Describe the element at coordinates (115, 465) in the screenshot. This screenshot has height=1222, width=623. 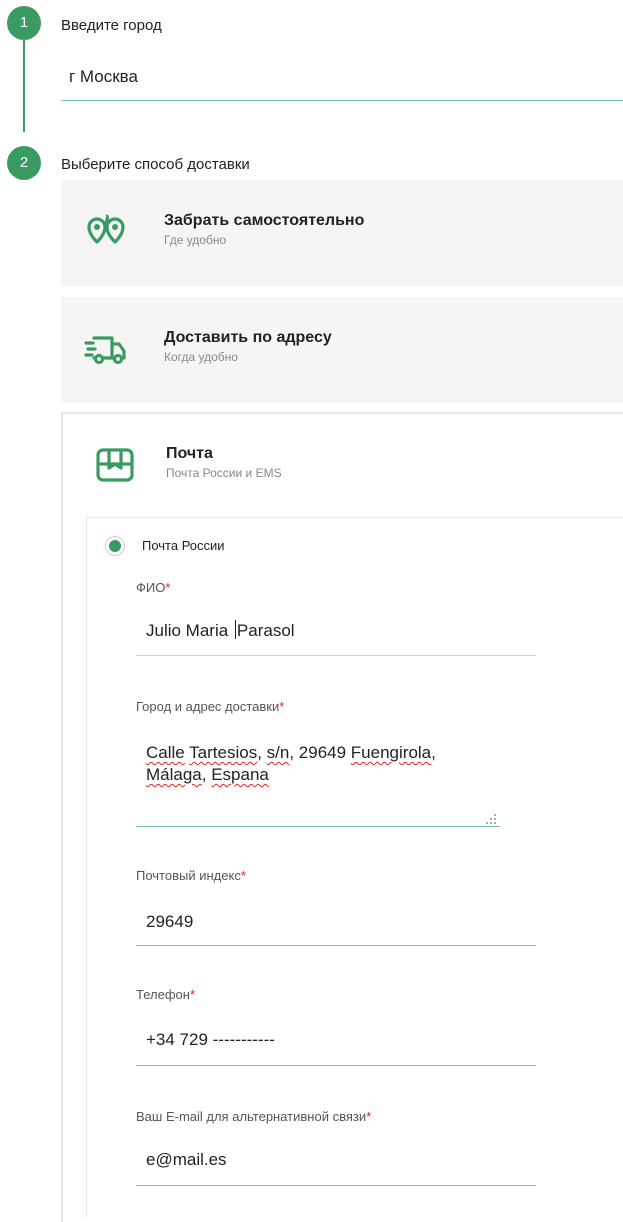
I see `mail-box-icon` at that location.